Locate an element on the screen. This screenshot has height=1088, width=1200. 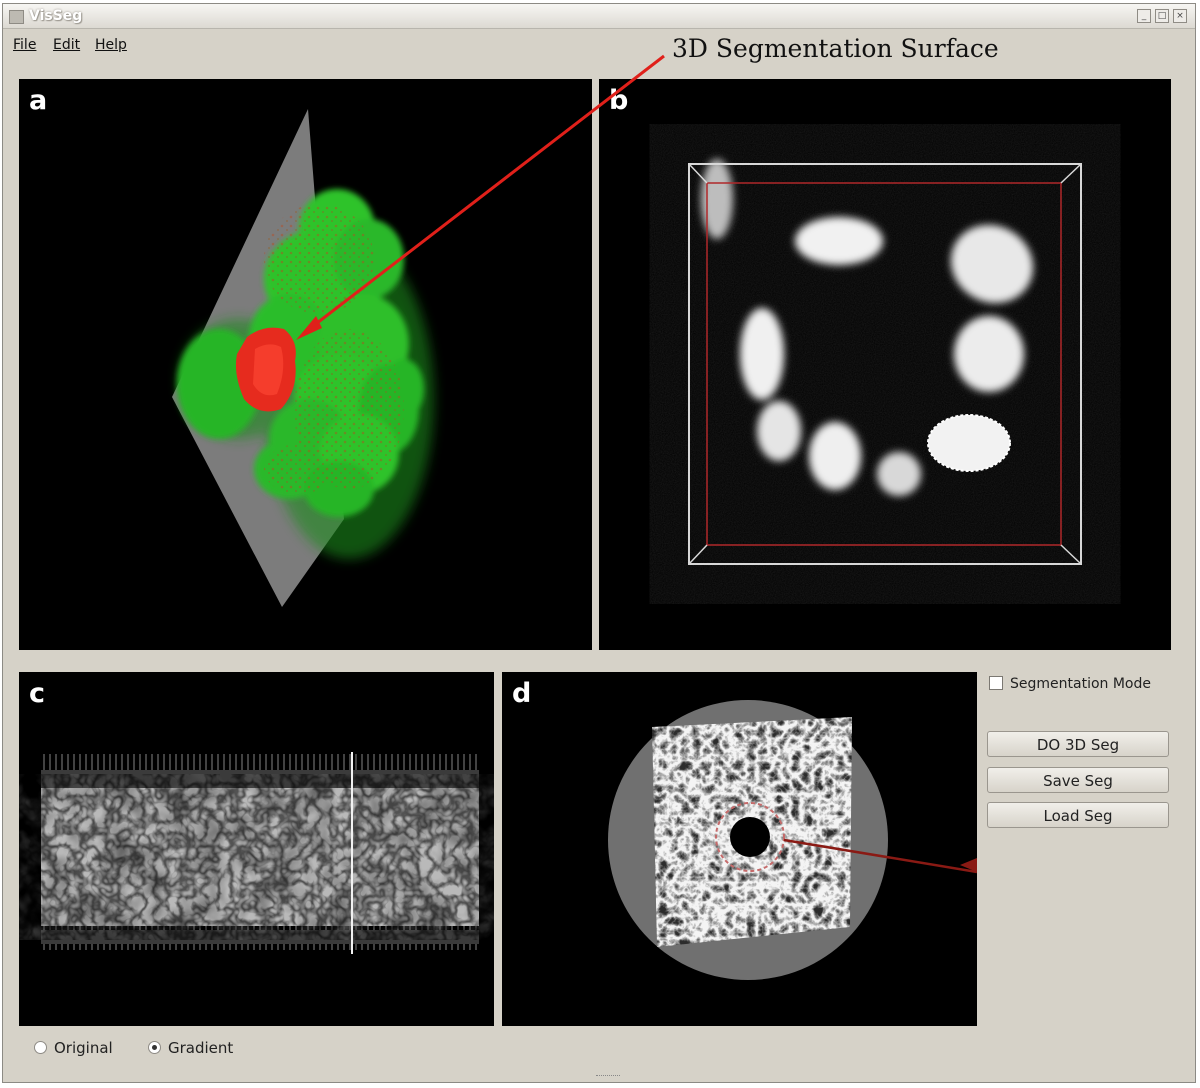
radio-original: Original is located at coordinates (73, 1048).